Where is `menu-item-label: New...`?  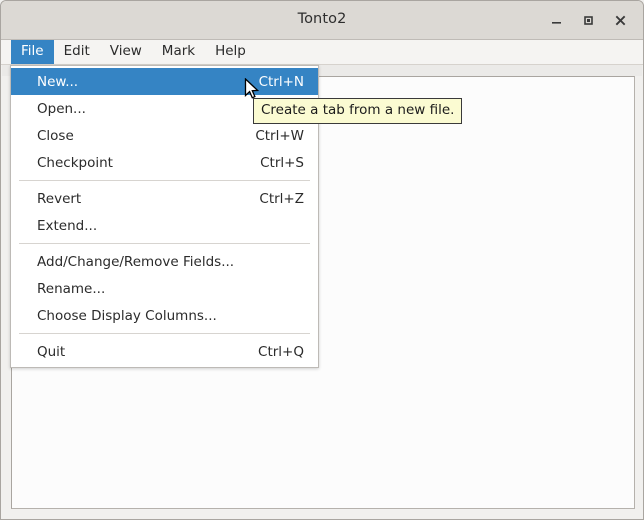 menu-item-label: New... is located at coordinates (58, 81).